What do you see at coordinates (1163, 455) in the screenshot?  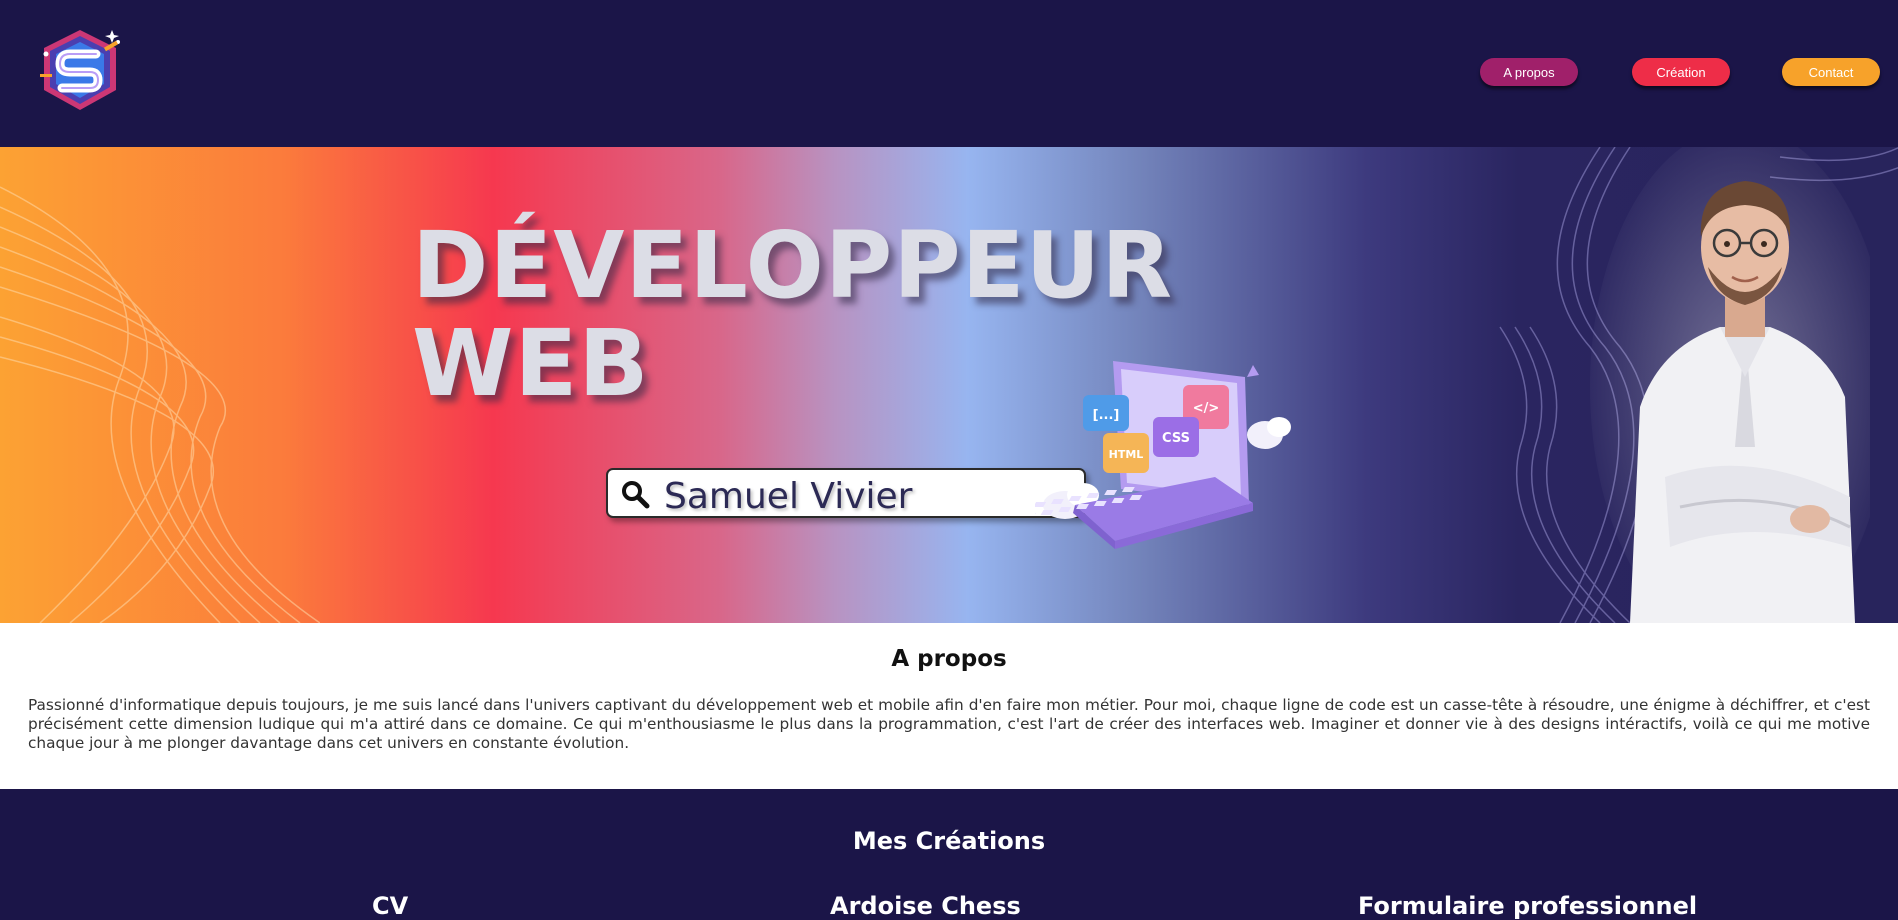 I see `laptop-illustration: [...] </> CSS HTML` at bounding box center [1163, 455].